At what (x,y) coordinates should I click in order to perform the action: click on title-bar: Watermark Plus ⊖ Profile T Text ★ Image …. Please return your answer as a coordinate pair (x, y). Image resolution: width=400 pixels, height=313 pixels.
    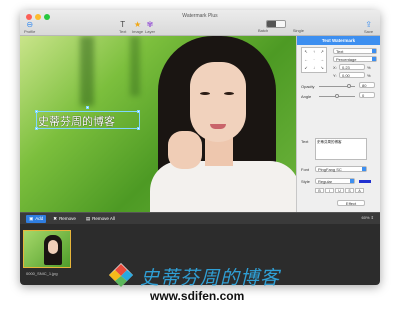
    Looking at the image, I should click on (200, 23).